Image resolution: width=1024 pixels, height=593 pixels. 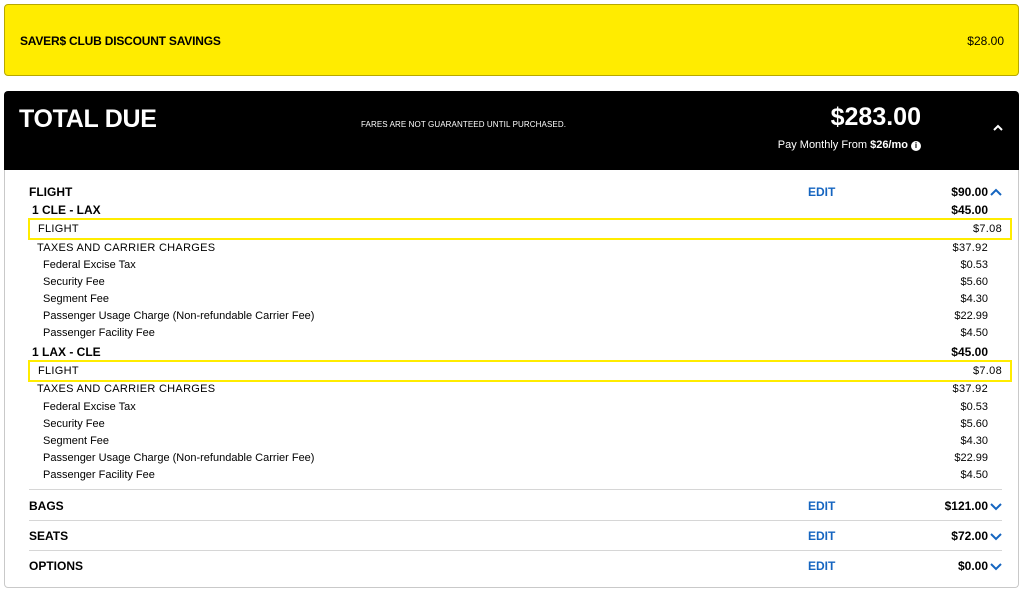 I want to click on category-label-seats: SEATS, so click(x=49, y=536).